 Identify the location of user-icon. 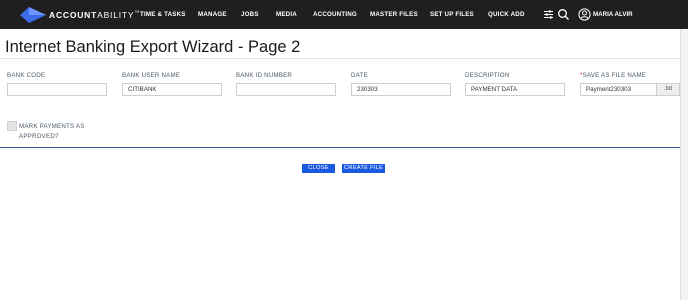
(584, 14).